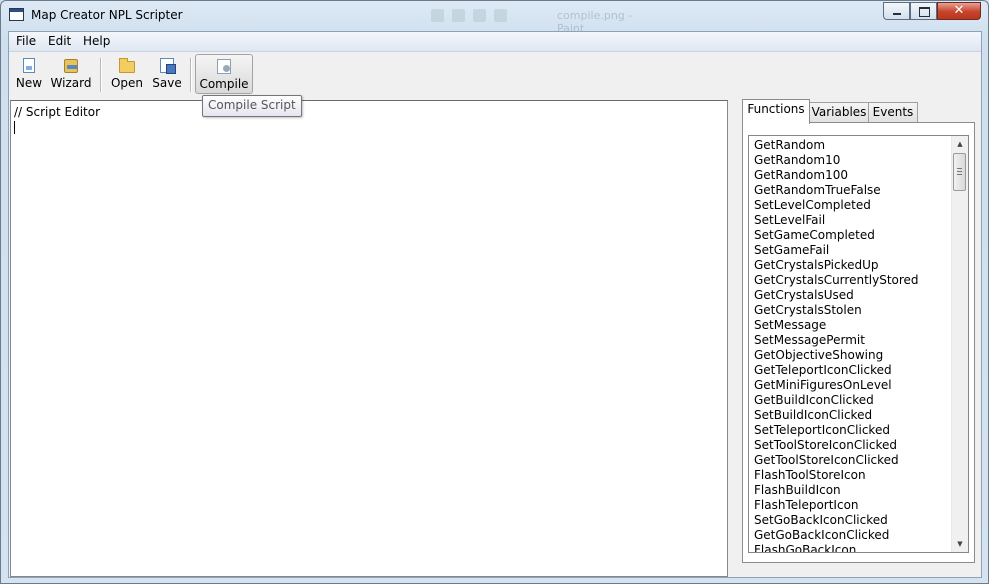 Image resolution: width=989 pixels, height=584 pixels. What do you see at coordinates (850, 160) in the screenshot?
I see `function-list-item: GetRandom10` at bounding box center [850, 160].